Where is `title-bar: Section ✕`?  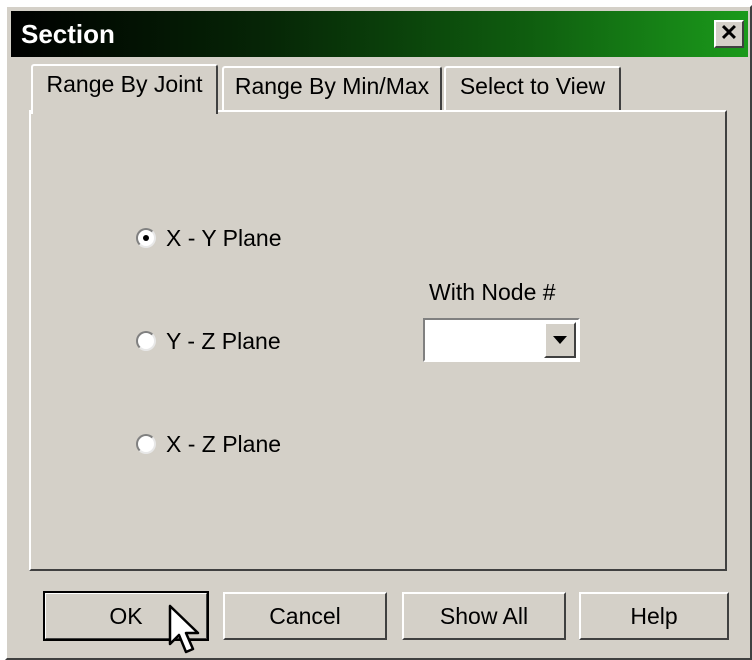
title-bar: Section ✕ is located at coordinates (379, 34).